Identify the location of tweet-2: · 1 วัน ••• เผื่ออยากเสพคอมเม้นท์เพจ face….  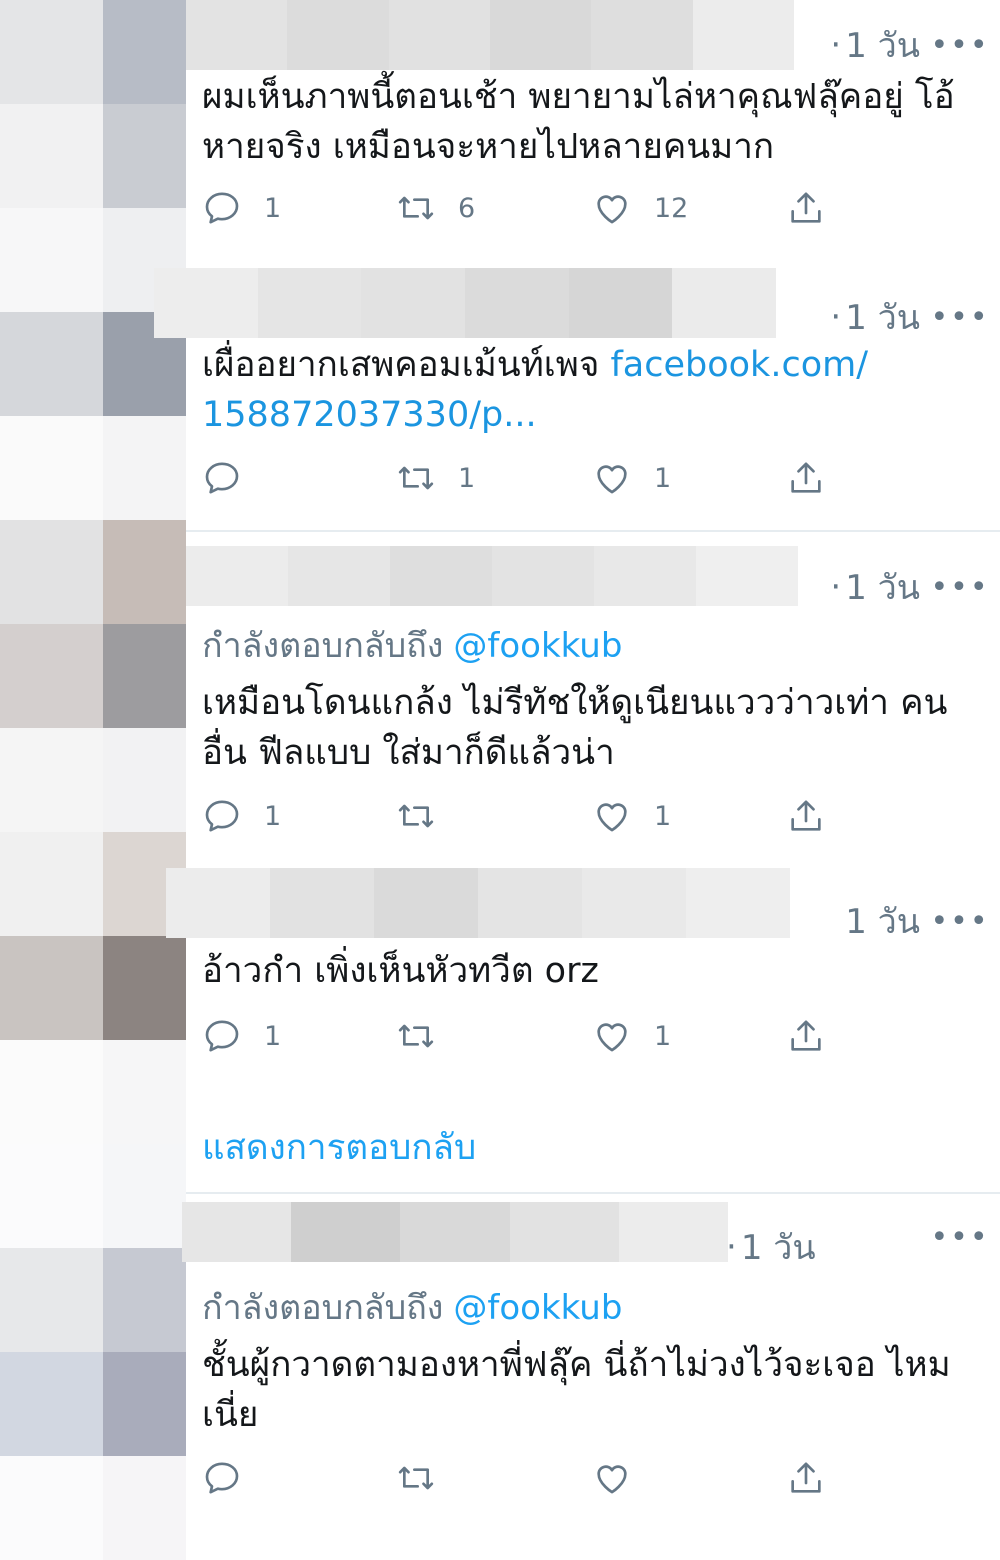
(577, 395).